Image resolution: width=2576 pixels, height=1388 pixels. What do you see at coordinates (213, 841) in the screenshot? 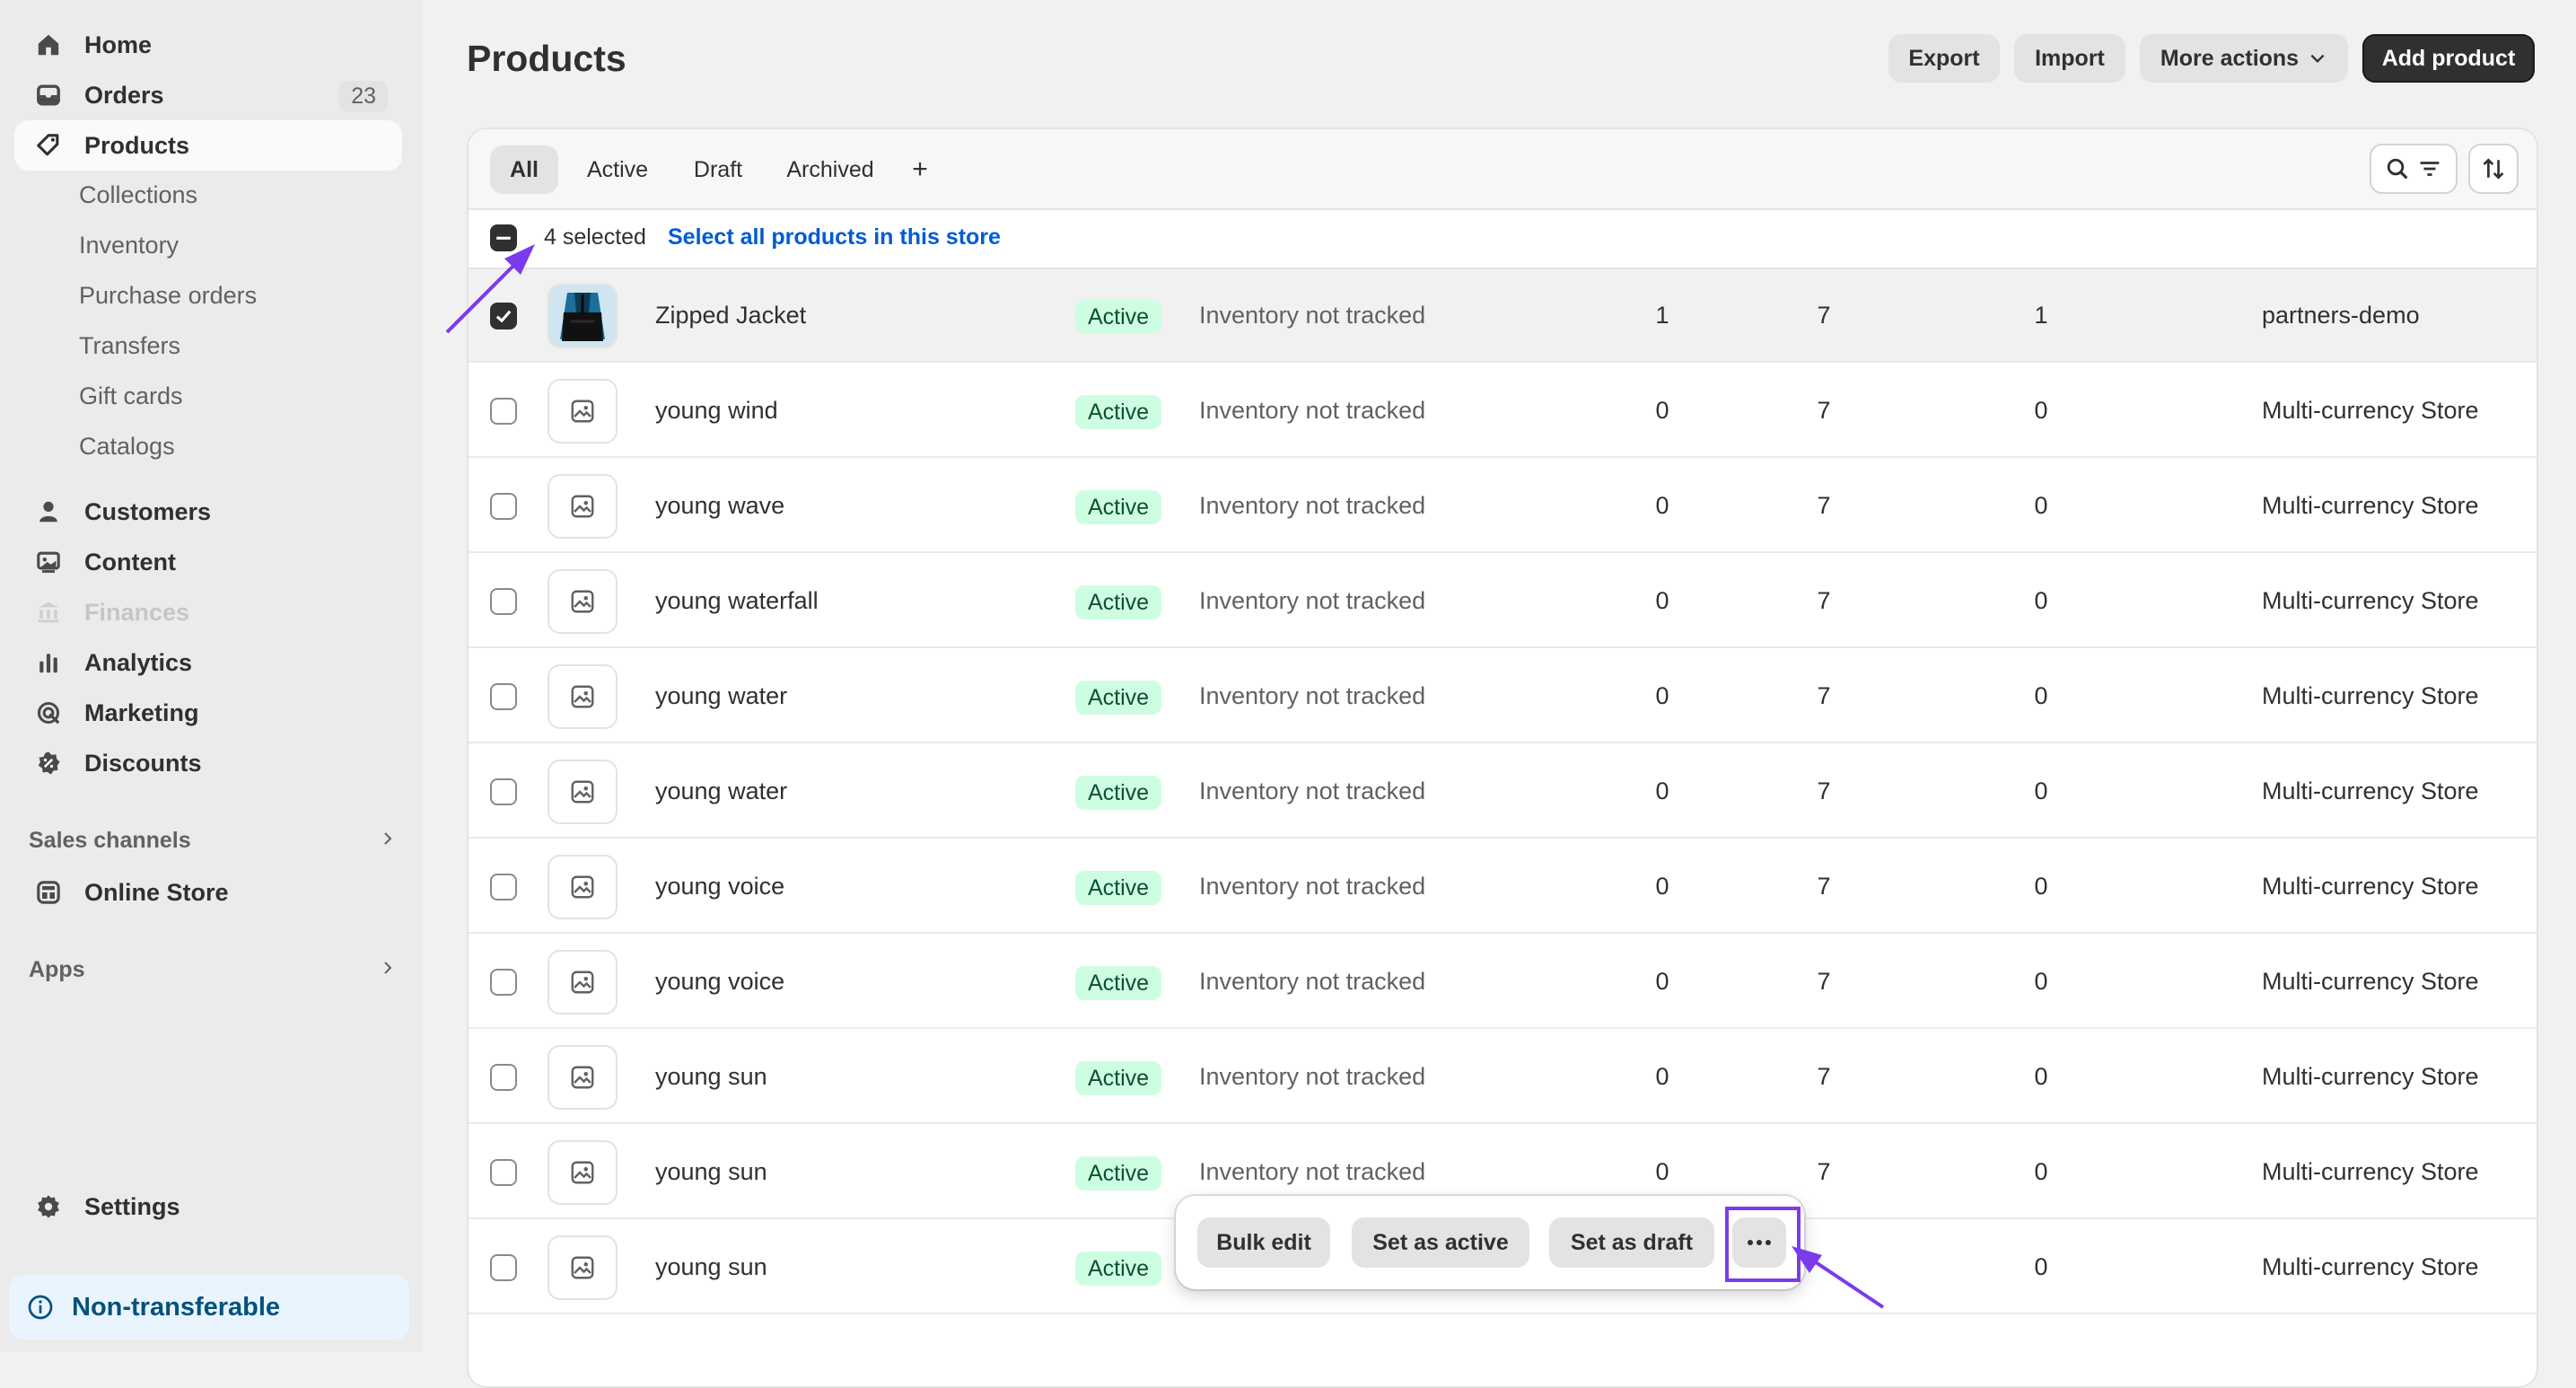
I see `sales-channels-header: Sales channels` at bounding box center [213, 841].